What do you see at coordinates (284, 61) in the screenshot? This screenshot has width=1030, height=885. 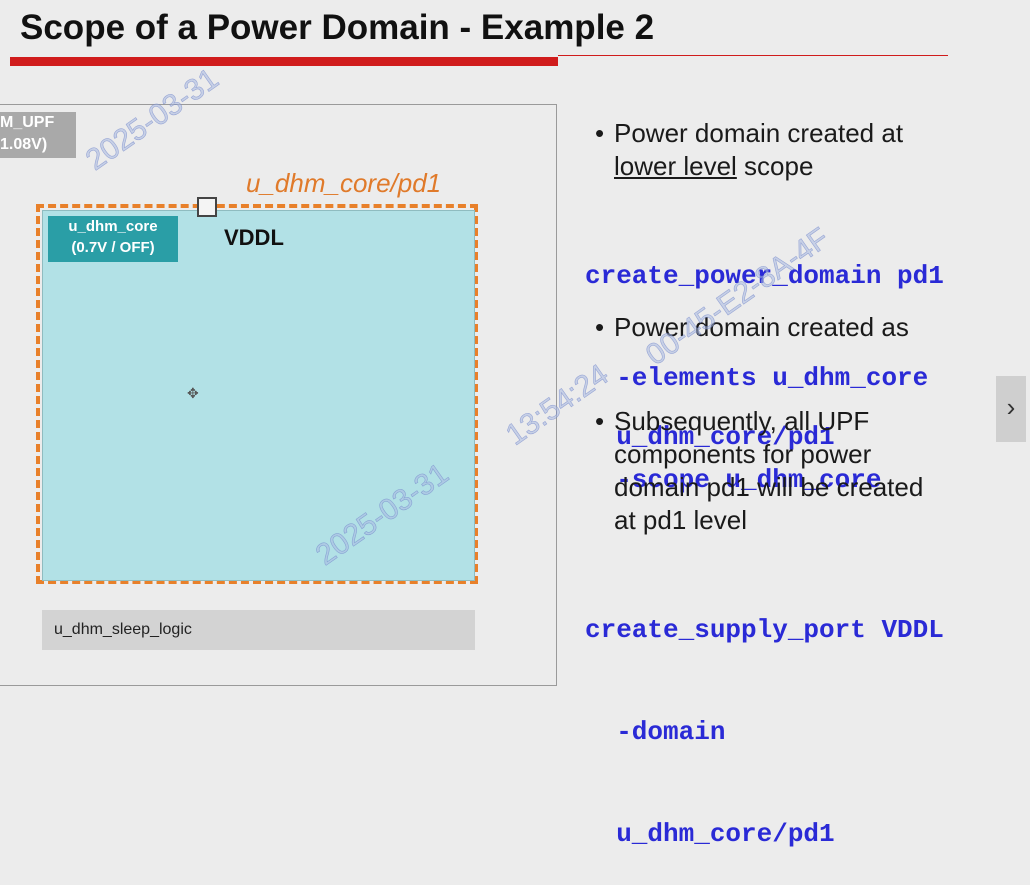 I see `title-underline-bar` at bounding box center [284, 61].